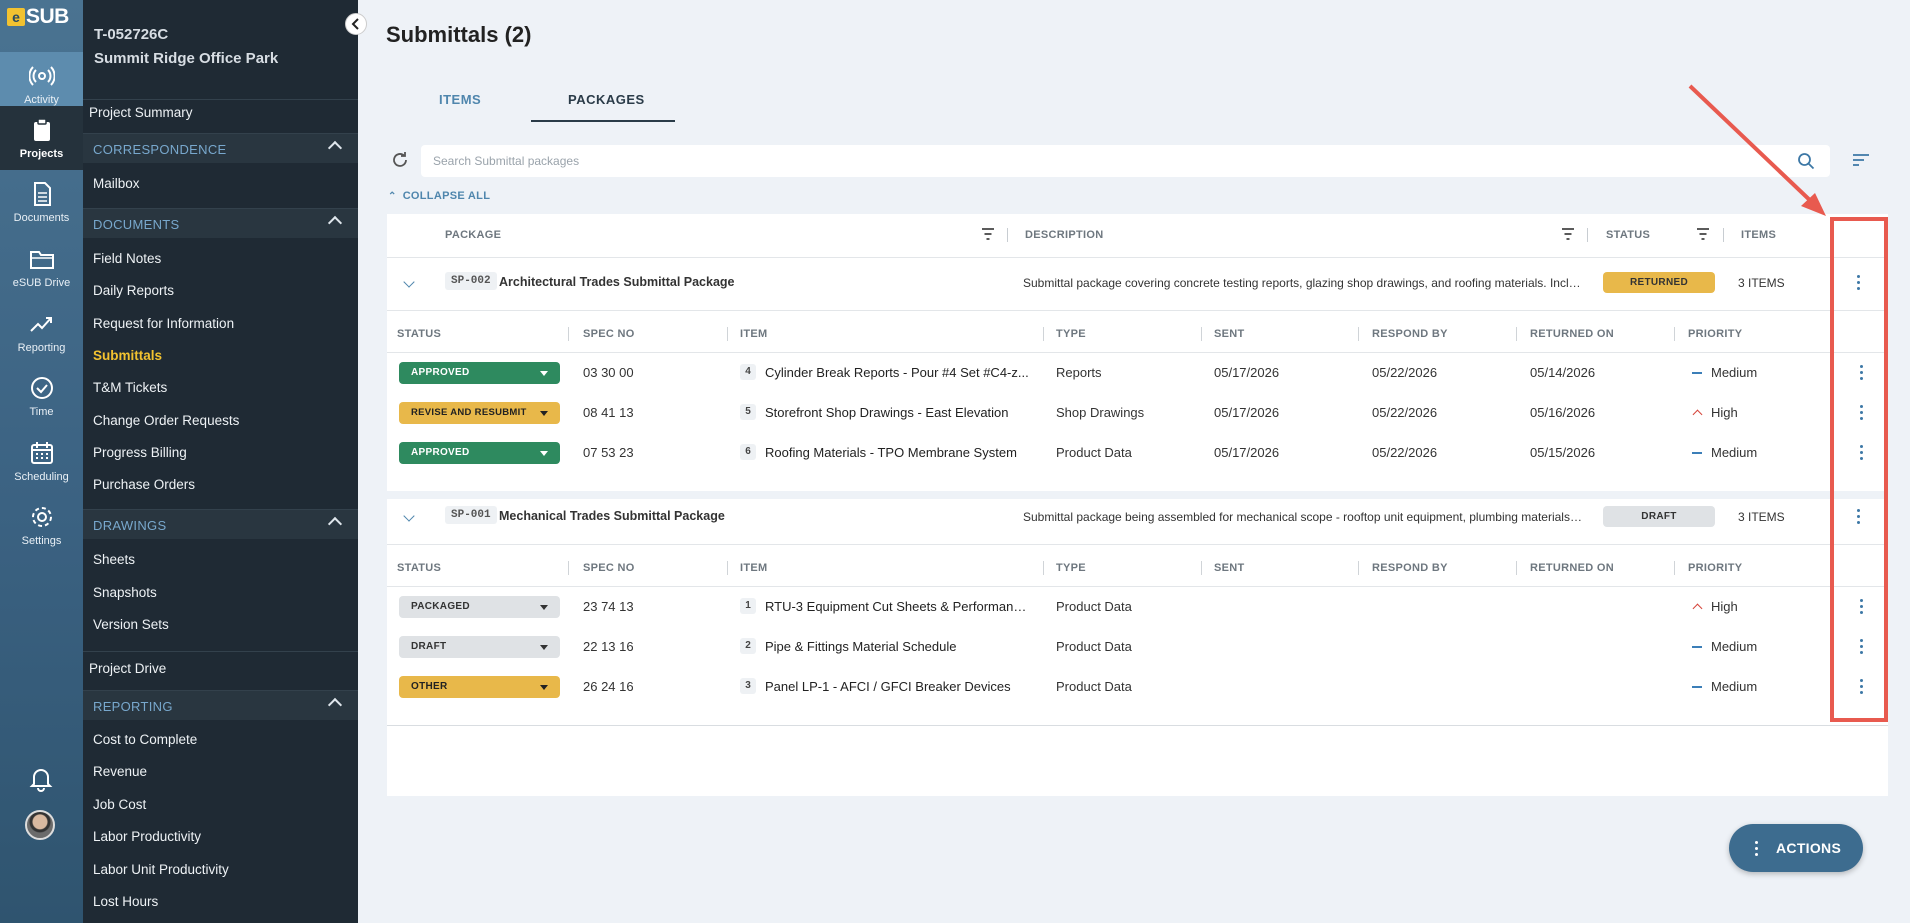 Image resolution: width=1910 pixels, height=923 pixels. What do you see at coordinates (127, 258) in the screenshot?
I see `nav-field-notes: Field Notes` at bounding box center [127, 258].